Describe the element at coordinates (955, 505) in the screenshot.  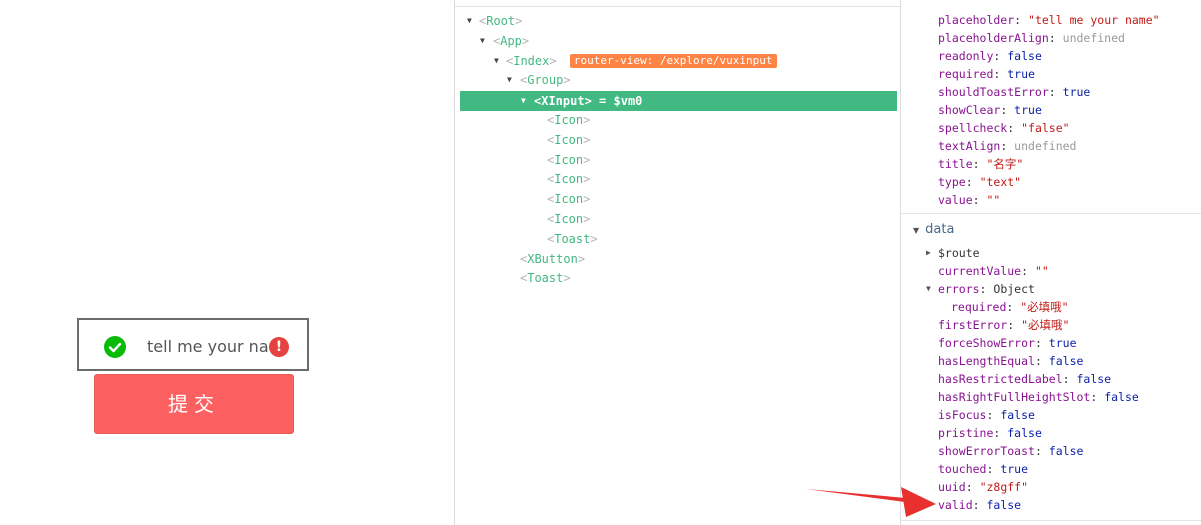
I see `data-key: valid` at that location.